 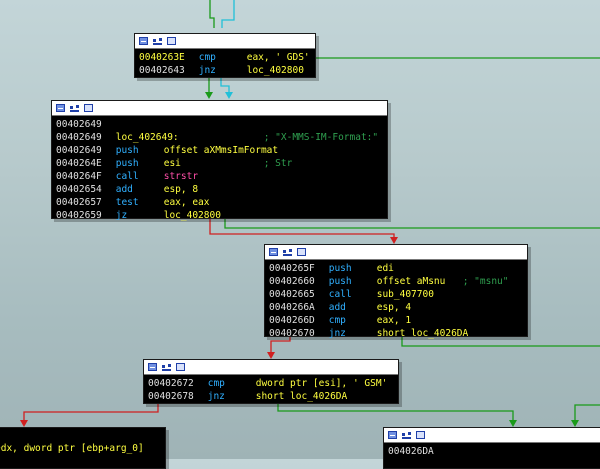 What do you see at coordinates (219, 189) in the screenshot?
I see `asm-line: 00402654 add esp, 8` at bounding box center [219, 189].